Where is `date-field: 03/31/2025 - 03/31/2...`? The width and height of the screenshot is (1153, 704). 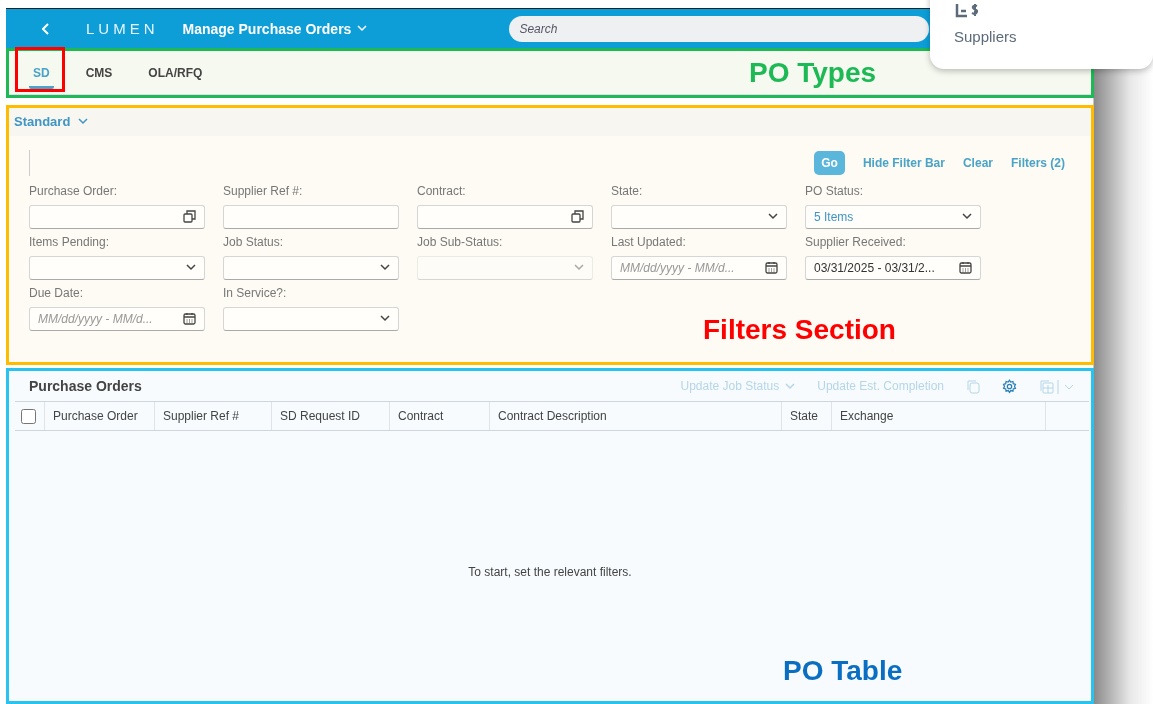
date-field: 03/31/2025 - 03/31/2... is located at coordinates (893, 267).